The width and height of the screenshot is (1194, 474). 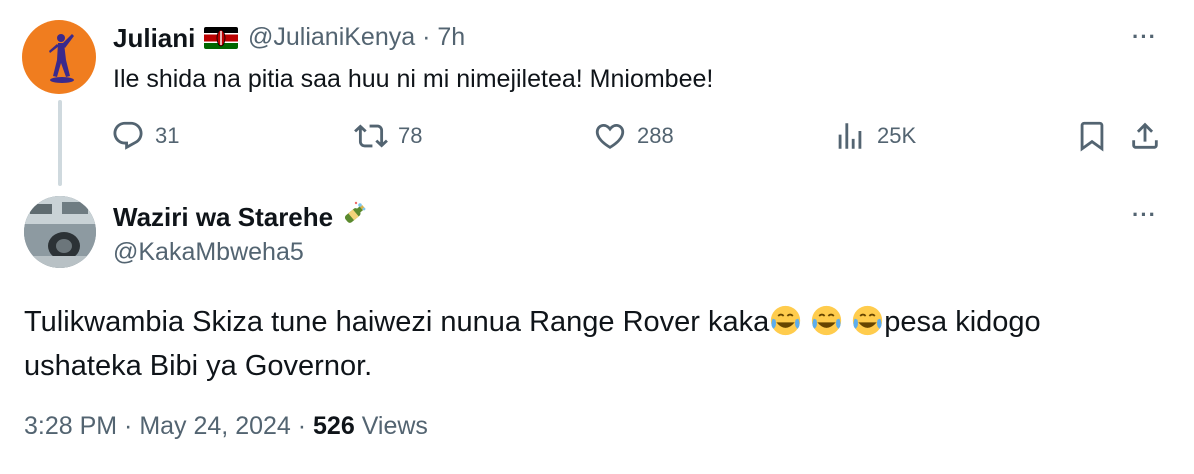 I want to click on tweet-time: 7h, so click(x=451, y=37).